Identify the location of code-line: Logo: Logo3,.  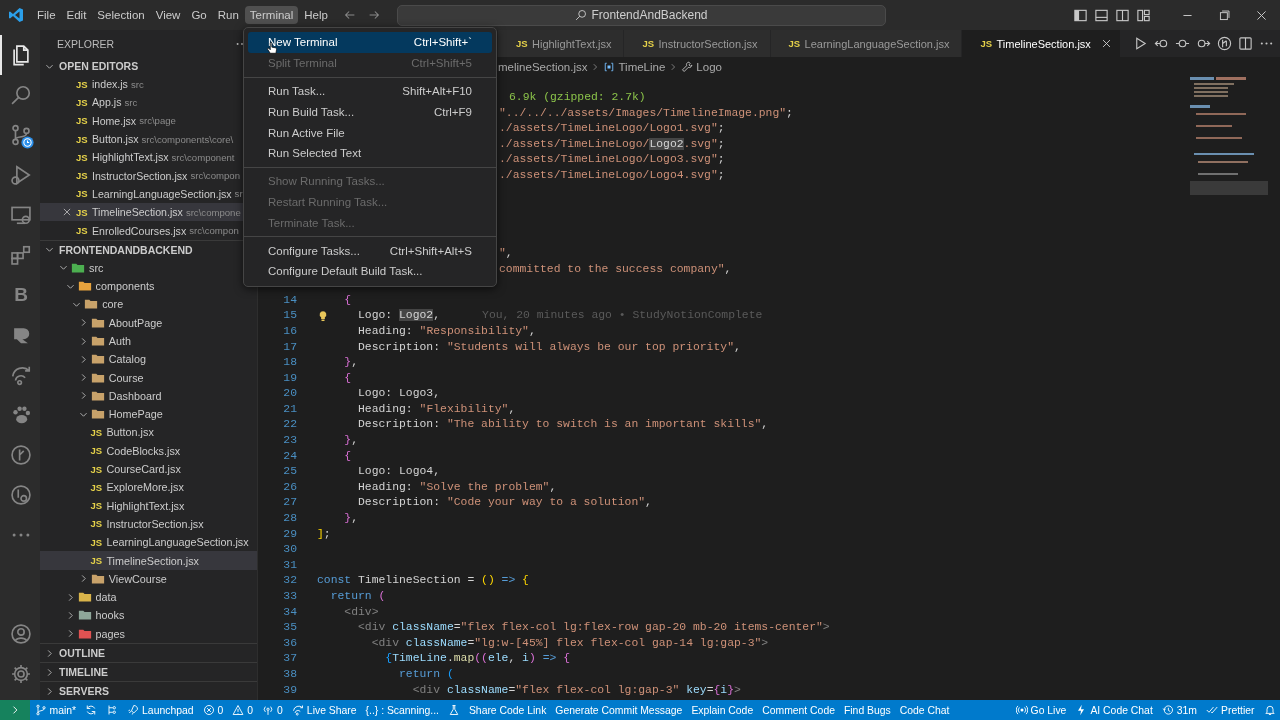
(399, 394).